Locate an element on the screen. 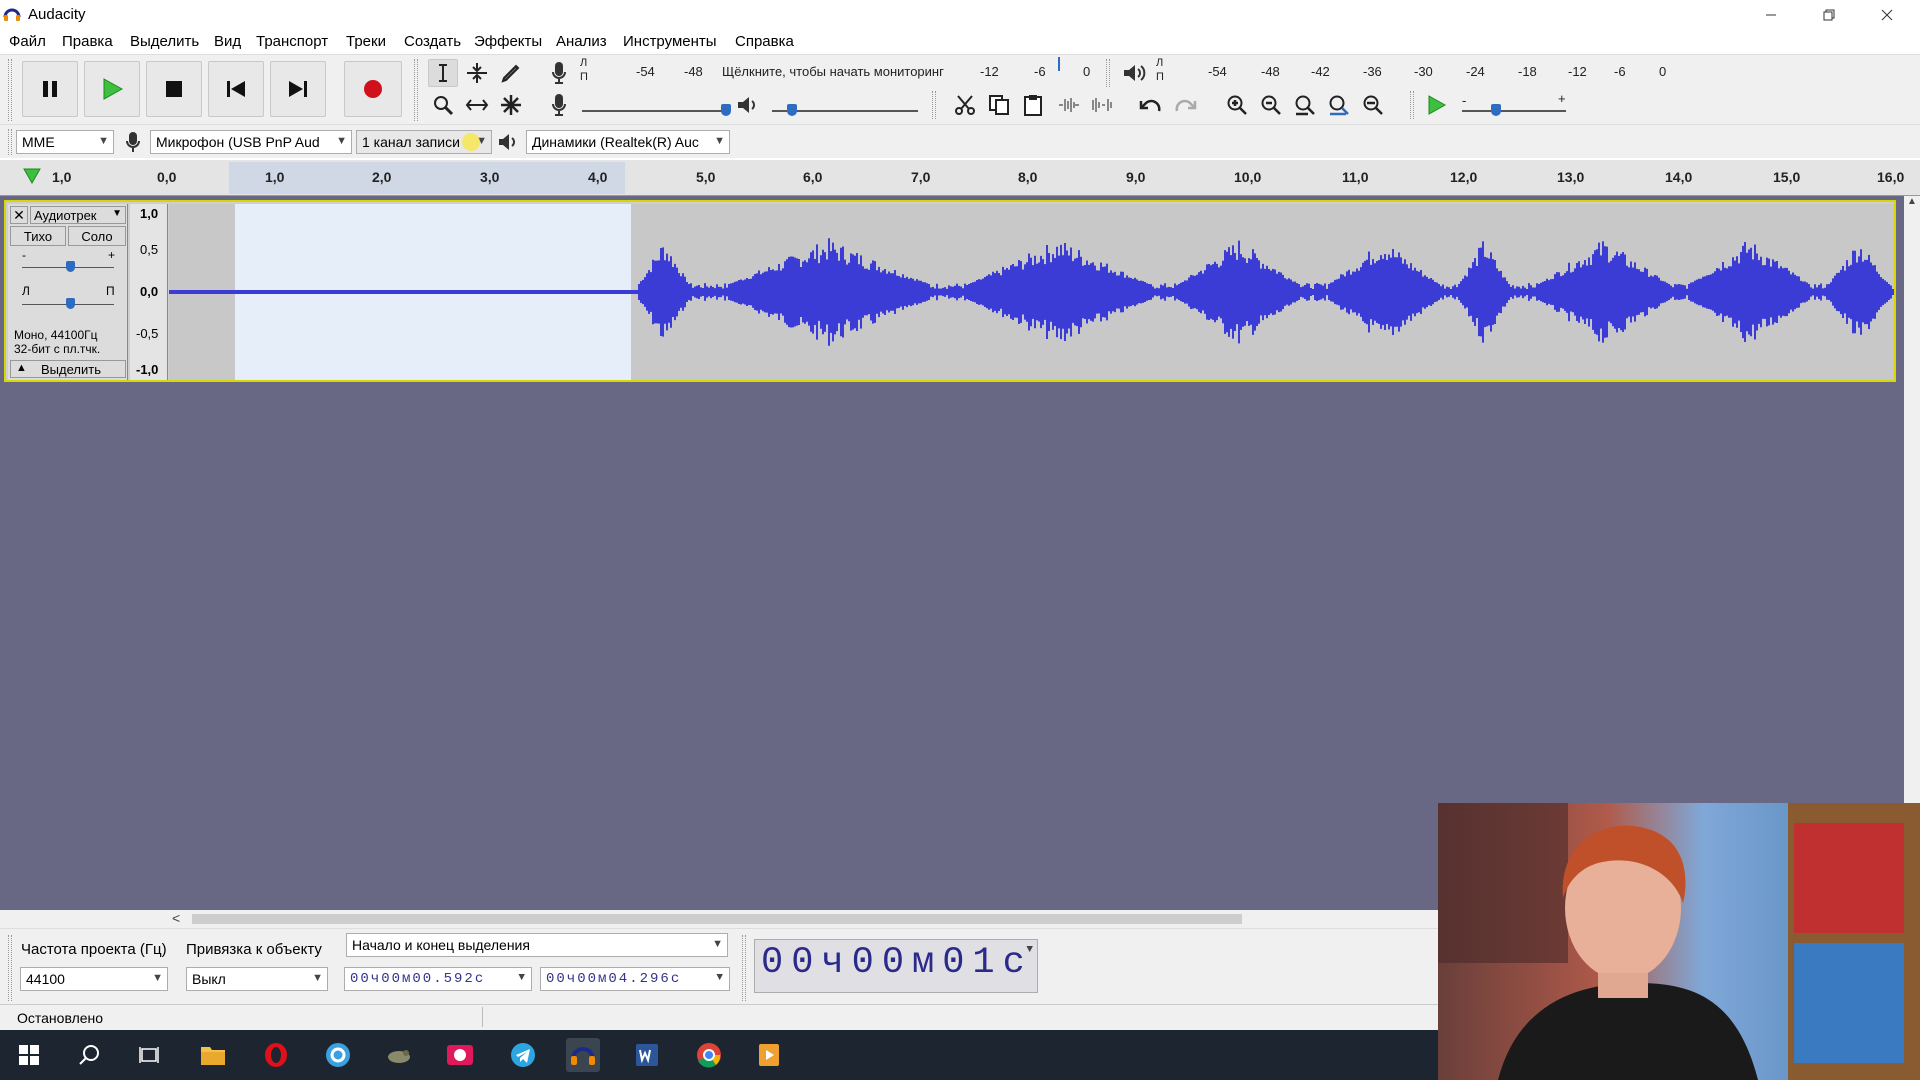 The image size is (1920, 1080). fit-selection-button is located at coordinates (1305, 105).